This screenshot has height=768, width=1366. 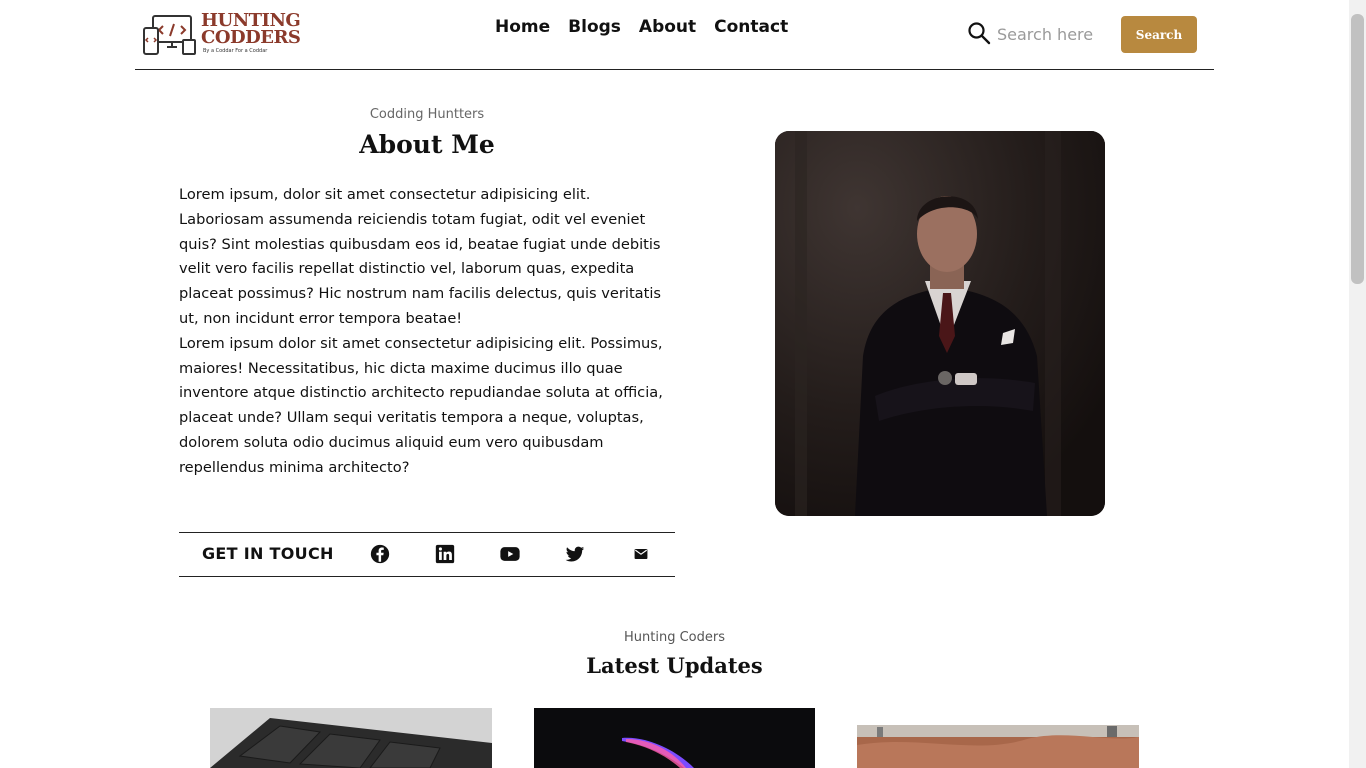 I want to click on twitter-icon, so click(x=575, y=554).